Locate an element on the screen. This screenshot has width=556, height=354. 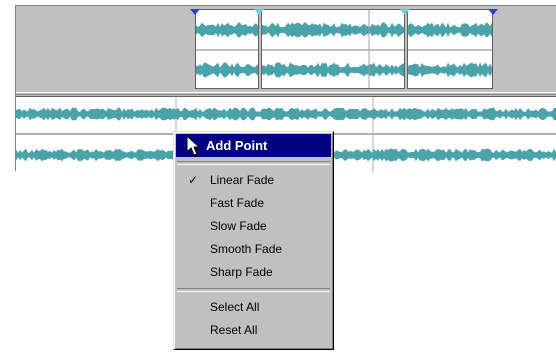
mouse-cursor-icon is located at coordinates (193, 145).